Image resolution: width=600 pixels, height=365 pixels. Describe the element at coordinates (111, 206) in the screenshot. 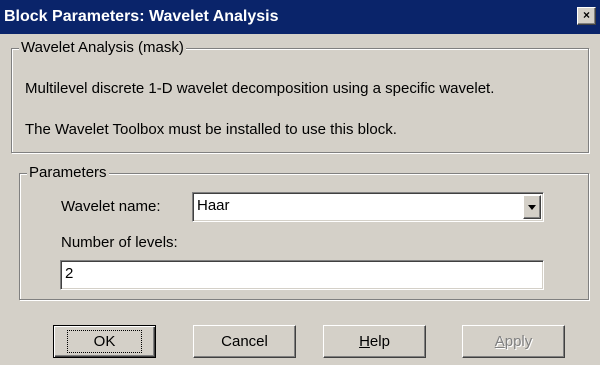

I see `wavelet-name-label: Wavelet name:` at that location.